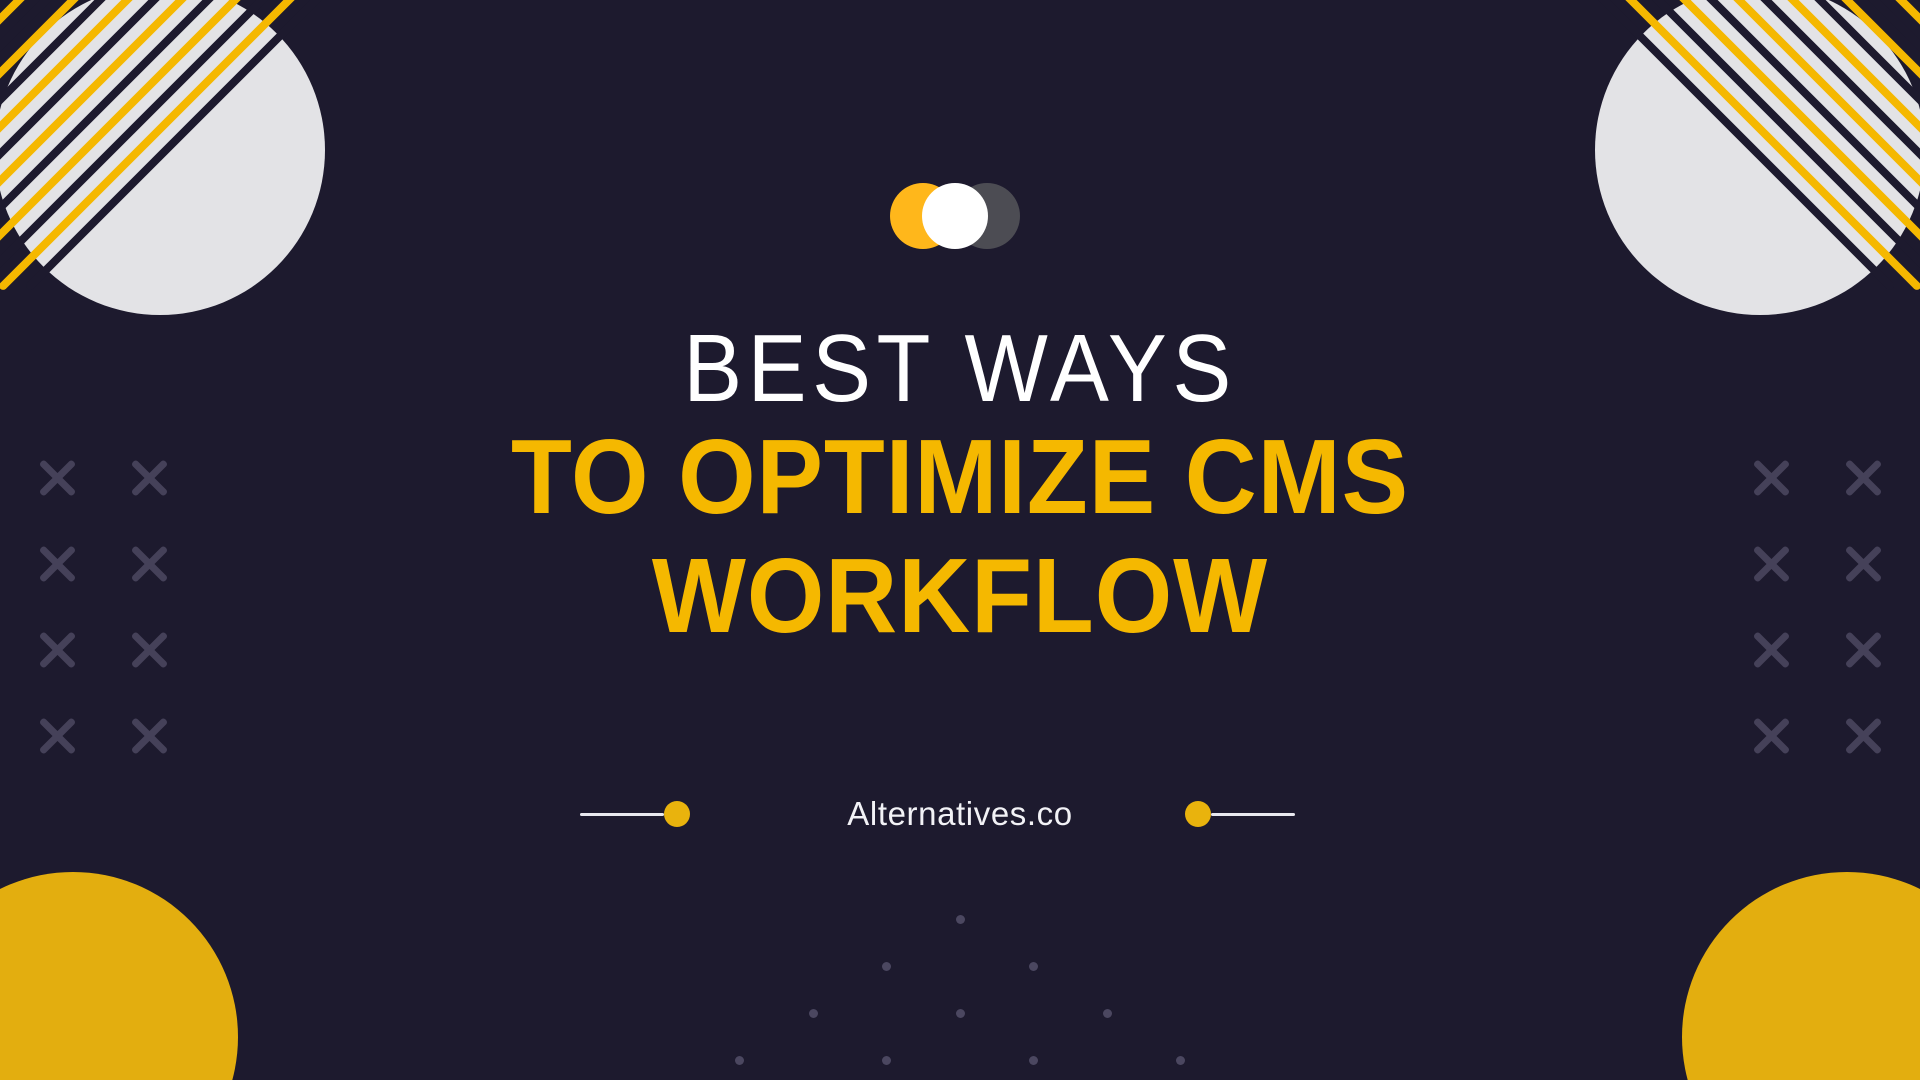 The image size is (1920, 1080). I want to click on footer-rule-dot-left, so click(677, 814).